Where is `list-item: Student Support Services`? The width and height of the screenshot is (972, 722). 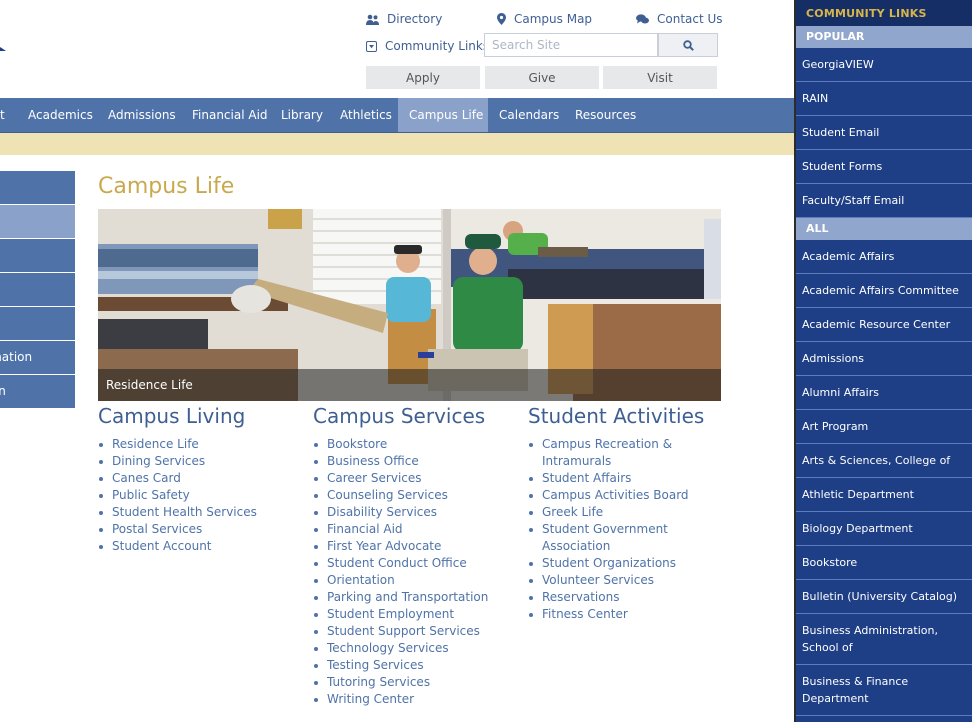
list-item: Student Support Services is located at coordinates (416, 631).